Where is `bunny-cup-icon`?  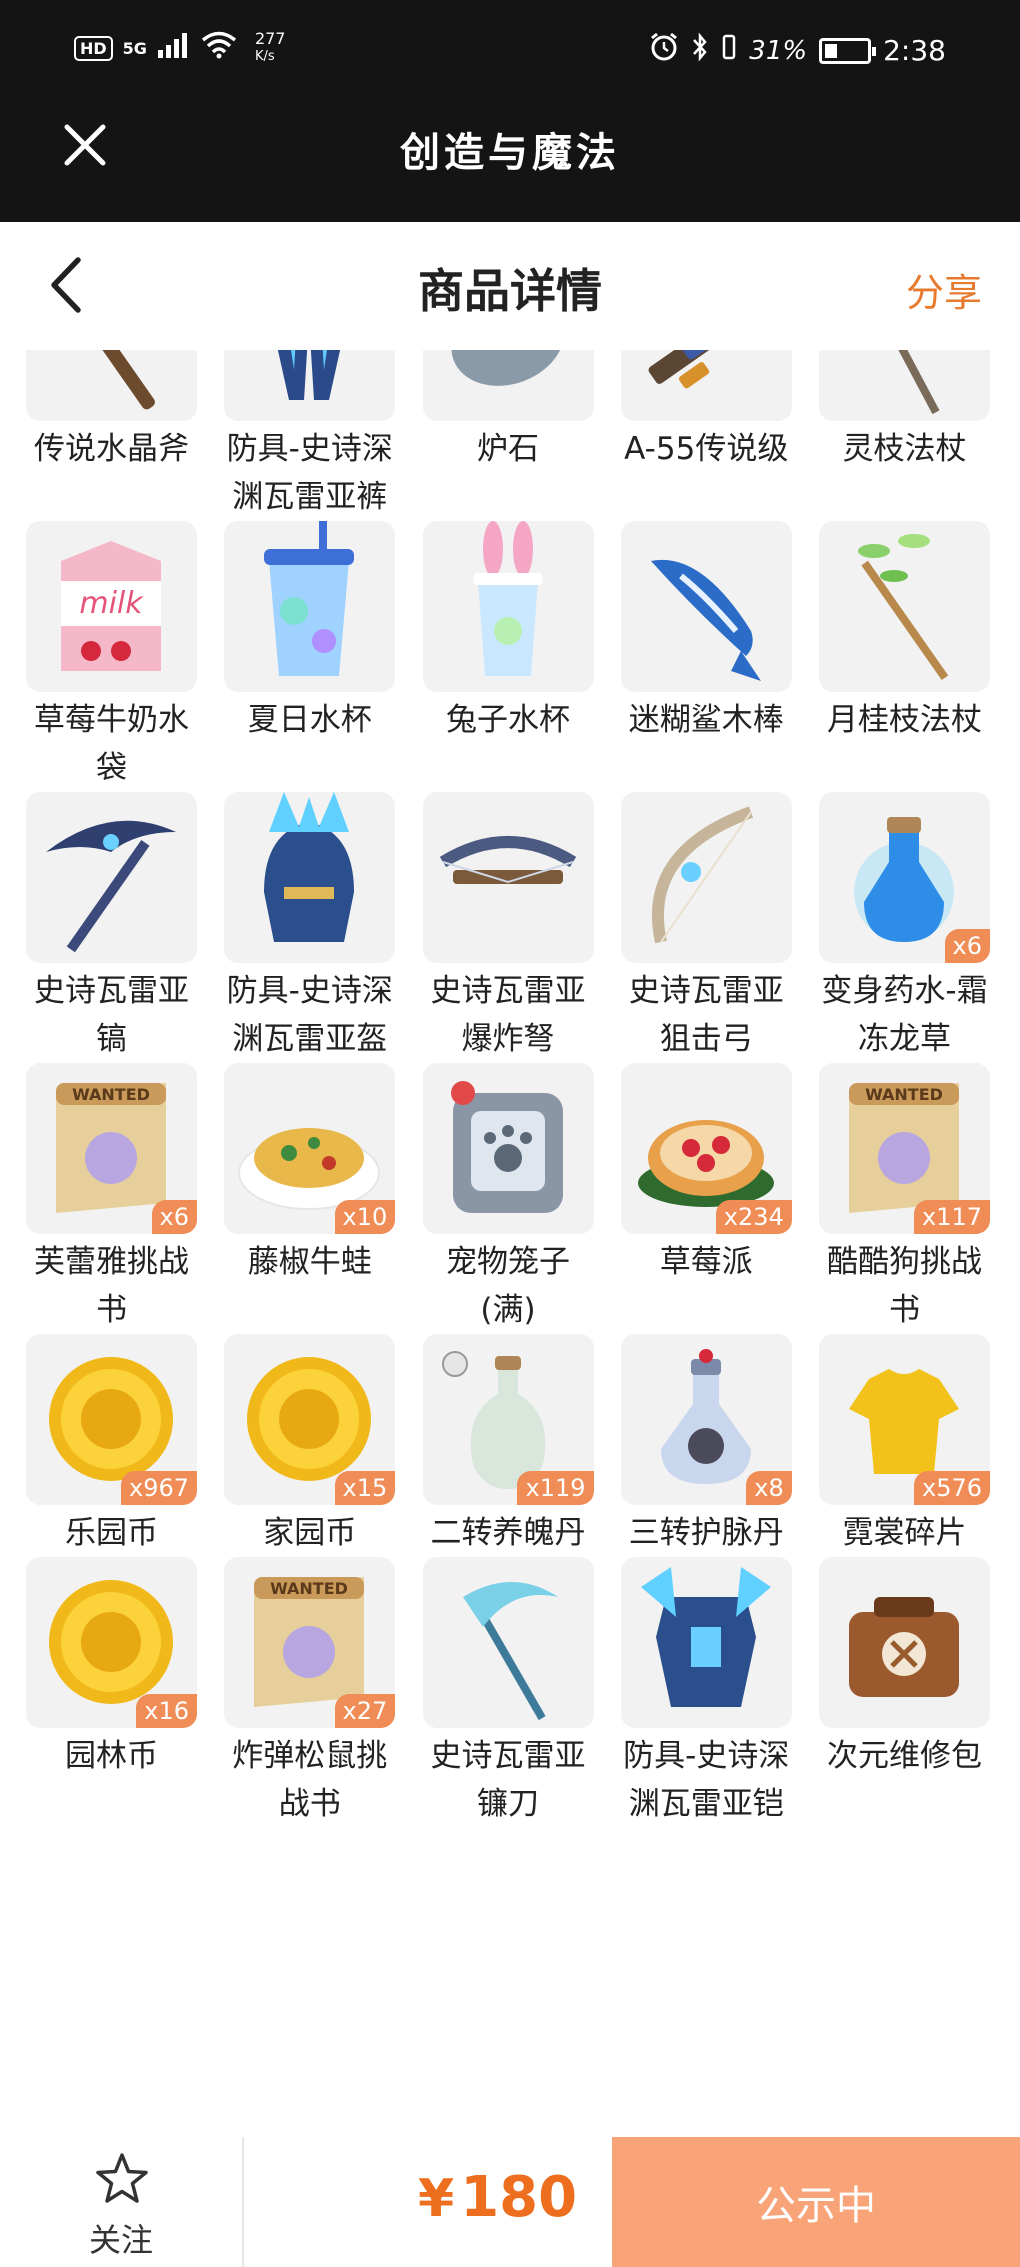
bunny-cup-icon is located at coordinates (507, 598).